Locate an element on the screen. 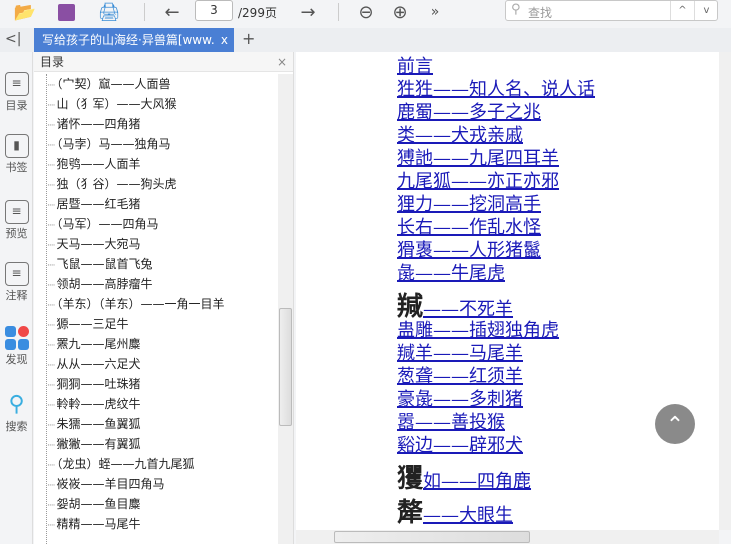  chapter-link: 猾褢——人形猪鬣 is located at coordinates (469, 250).